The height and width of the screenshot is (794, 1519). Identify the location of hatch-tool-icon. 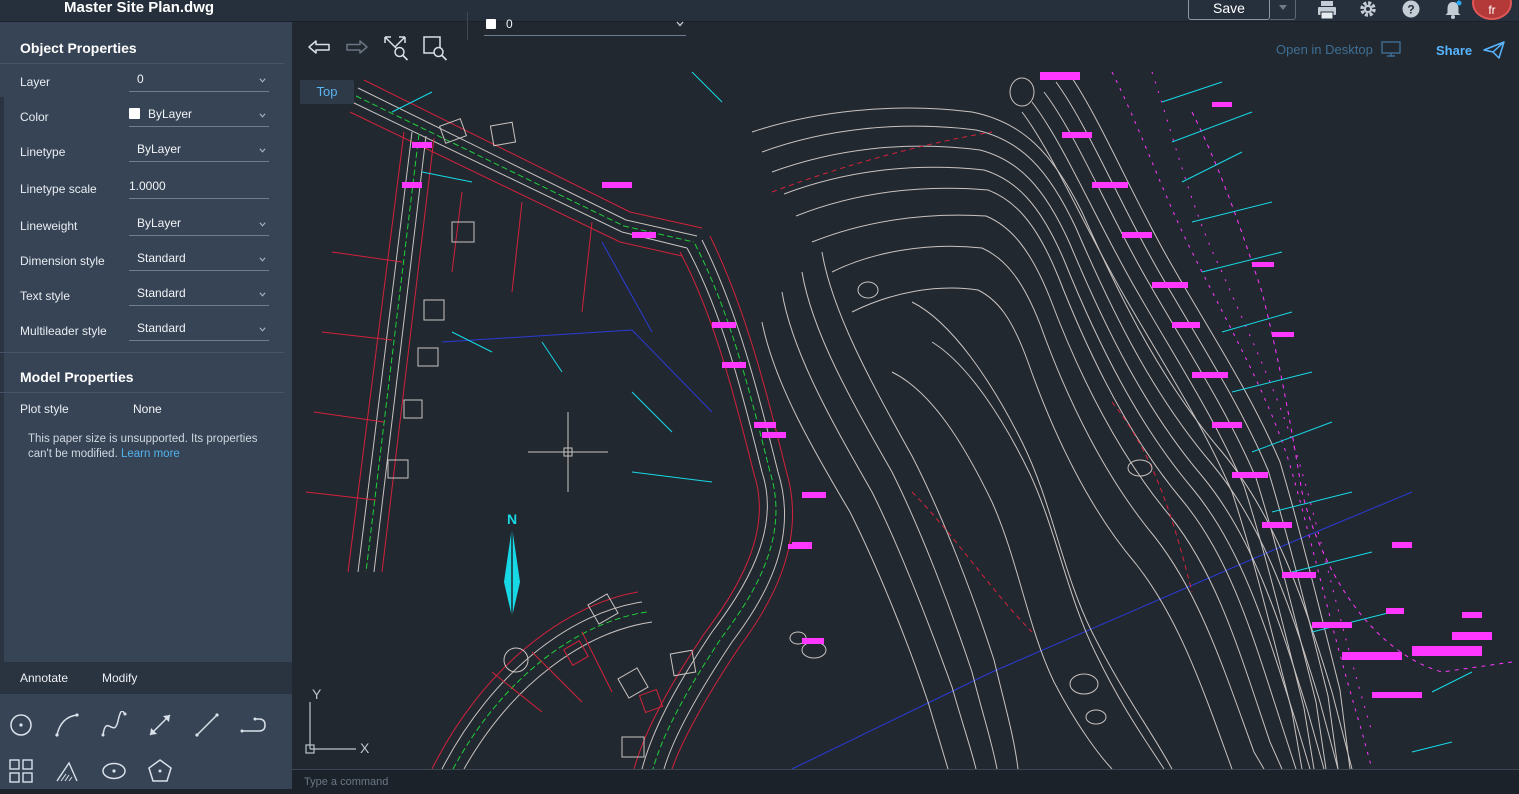
(67, 771).